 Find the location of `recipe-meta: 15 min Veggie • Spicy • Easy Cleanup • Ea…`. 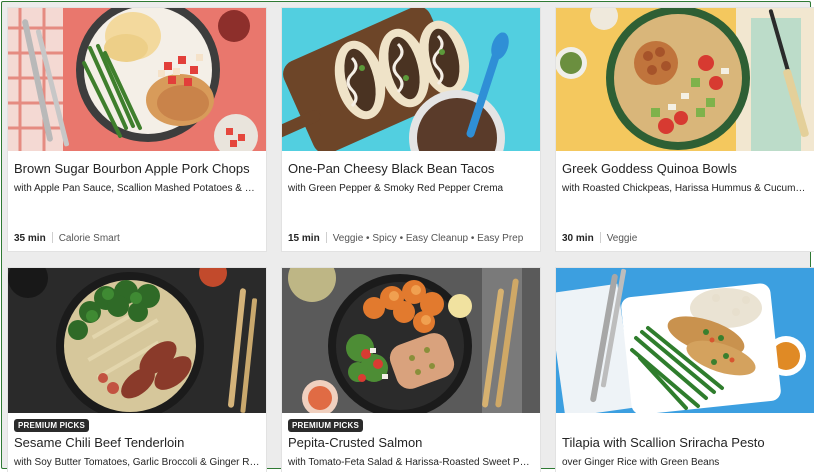

recipe-meta: 15 min Veggie • Spicy • Easy Cleanup • Ea… is located at coordinates (411, 238).